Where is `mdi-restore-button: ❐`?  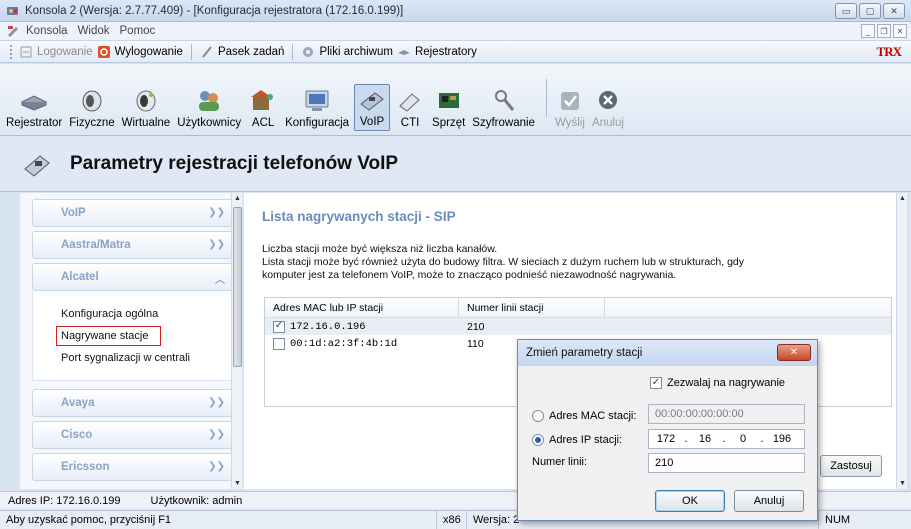 mdi-restore-button: ❐ is located at coordinates (884, 31).